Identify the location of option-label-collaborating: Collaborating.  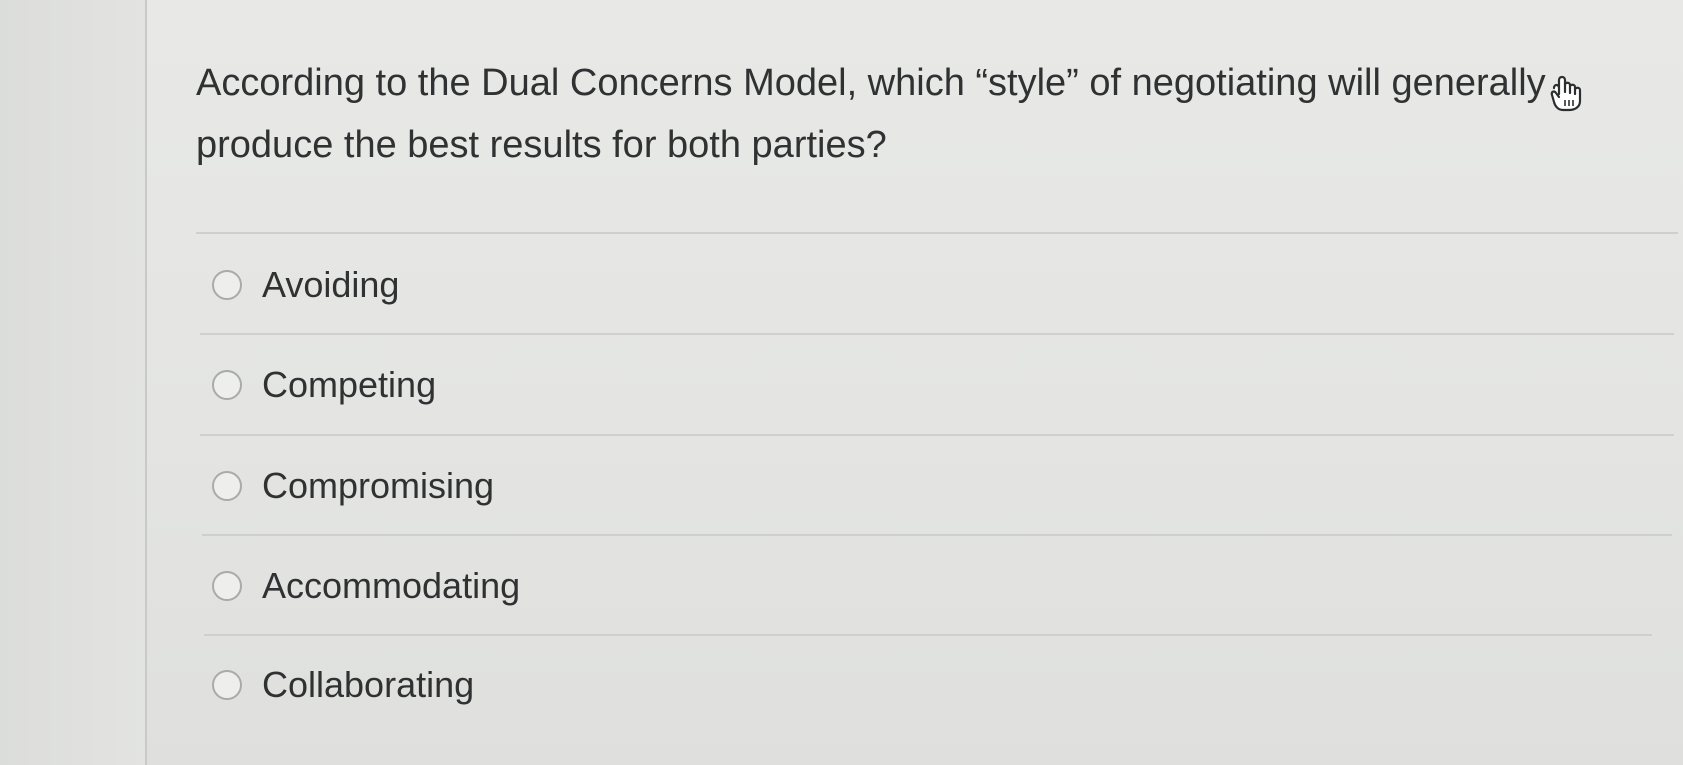
(368, 684).